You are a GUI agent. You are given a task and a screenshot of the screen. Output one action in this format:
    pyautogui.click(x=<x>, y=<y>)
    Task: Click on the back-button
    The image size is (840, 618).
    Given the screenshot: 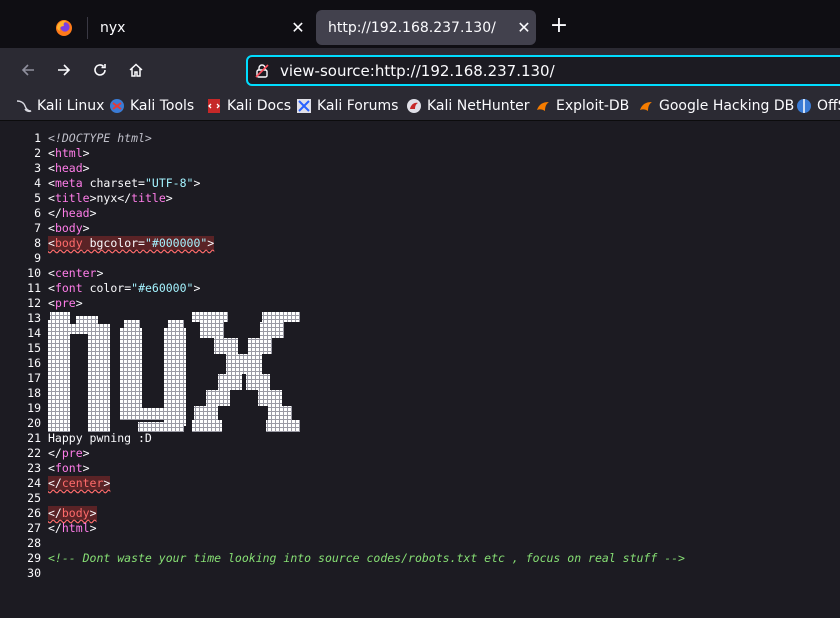 What is the action you would take?
    pyautogui.click(x=28, y=70)
    